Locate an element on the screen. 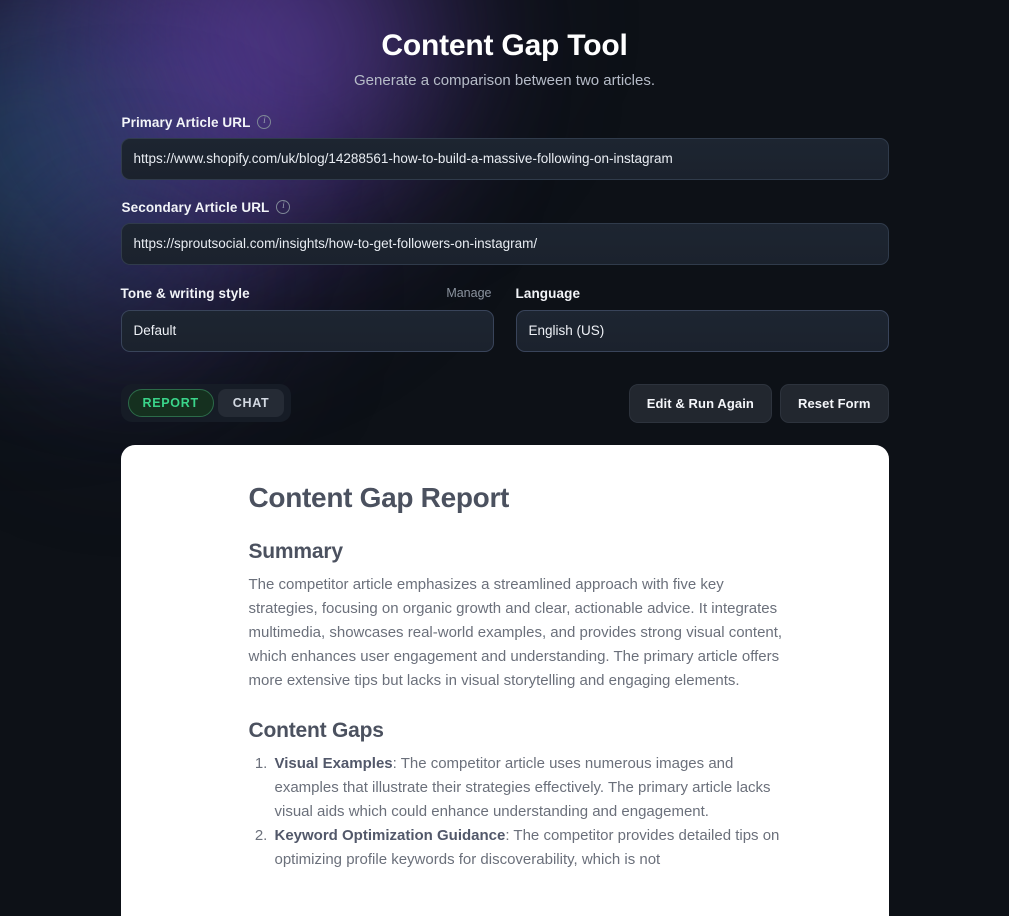 The width and height of the screenshot is (1009, 916). language-select: English (US) is located at coordinates (702, 330).